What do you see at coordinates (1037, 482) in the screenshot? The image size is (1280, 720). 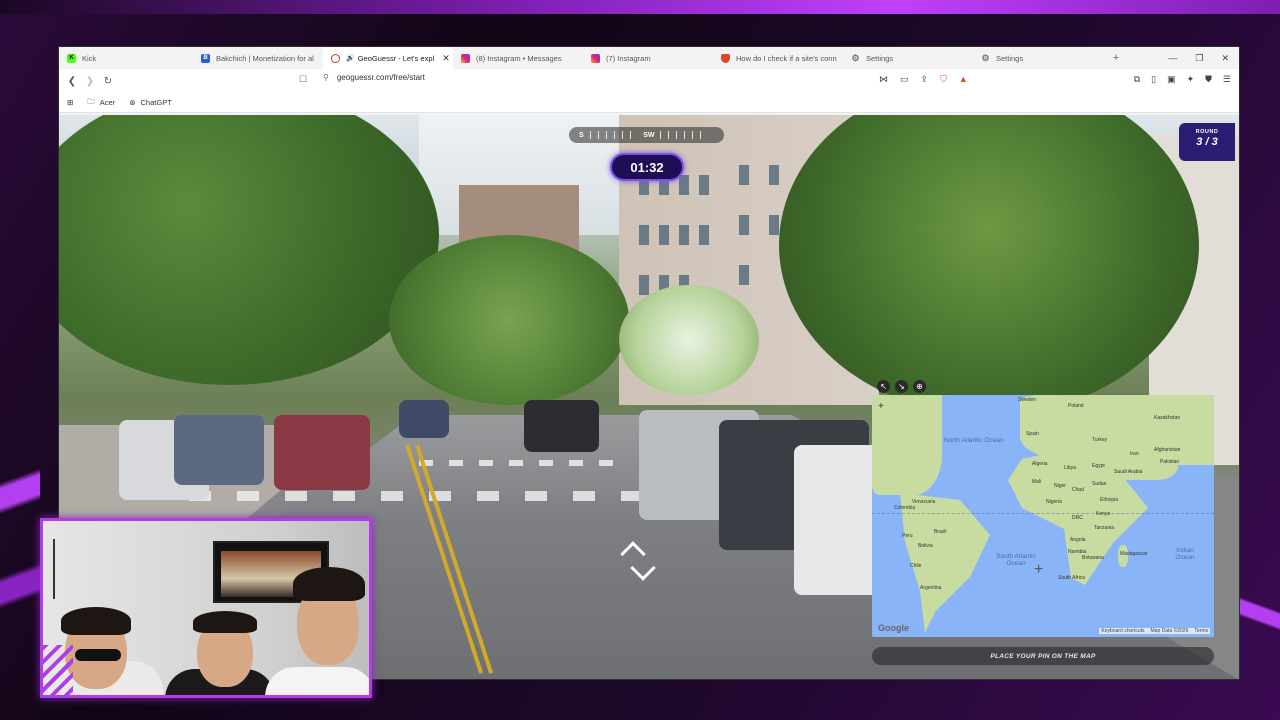 I see `country-label: Mali` at bounding box center [1037, 482].